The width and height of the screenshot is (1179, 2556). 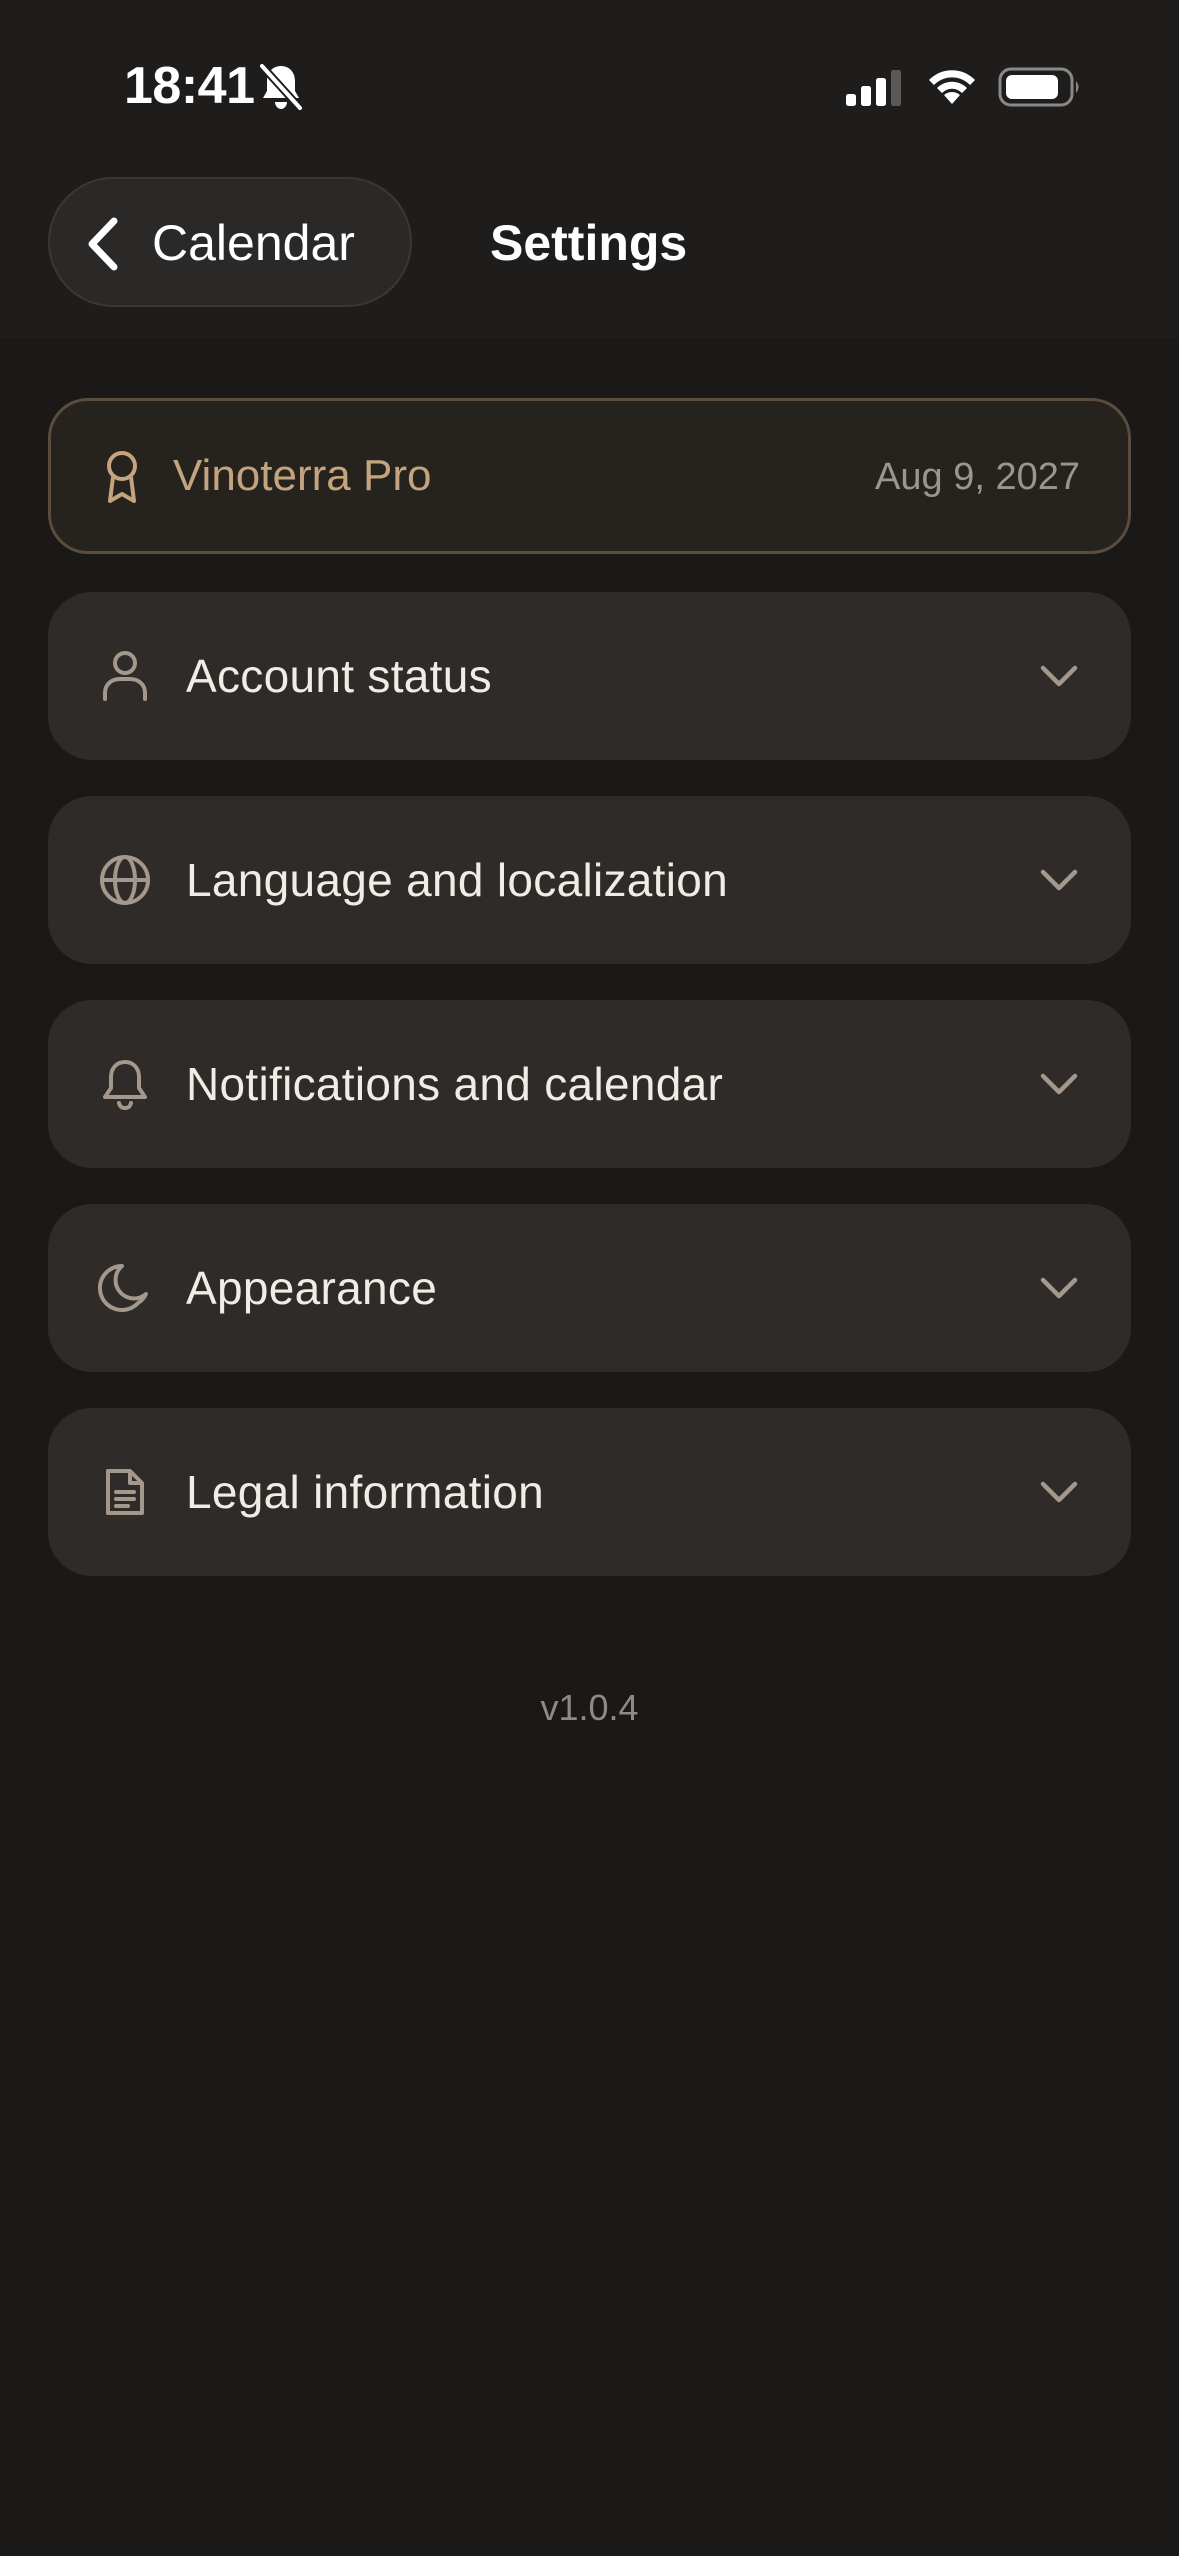 I want to click on section-label: Language and localization, so click(x=457, y=880).